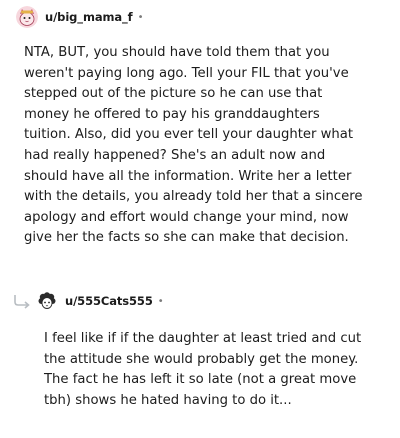 This screenshot has width=400, height=438. What do you see at coordinates (27, 17) in the screenshot?
I see `avatar-cat-icon` at bounding box center [27, 17].